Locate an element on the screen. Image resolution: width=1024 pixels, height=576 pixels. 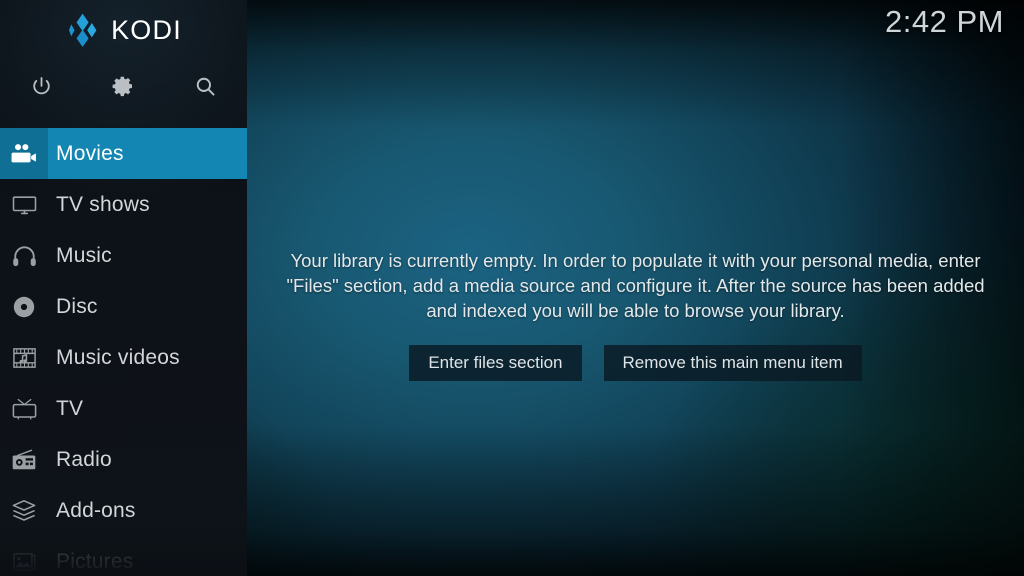
search-icon is located at coordinates (205, 86).